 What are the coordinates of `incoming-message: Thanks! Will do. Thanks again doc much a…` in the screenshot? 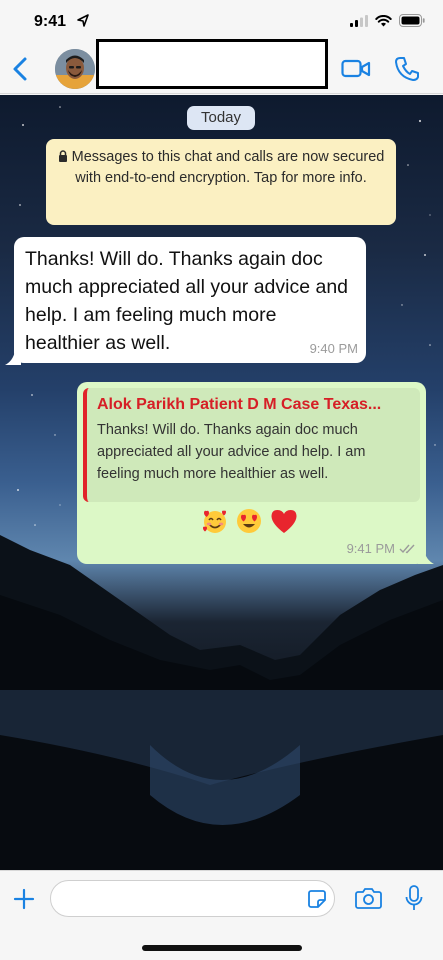 It's located at (190, 300).